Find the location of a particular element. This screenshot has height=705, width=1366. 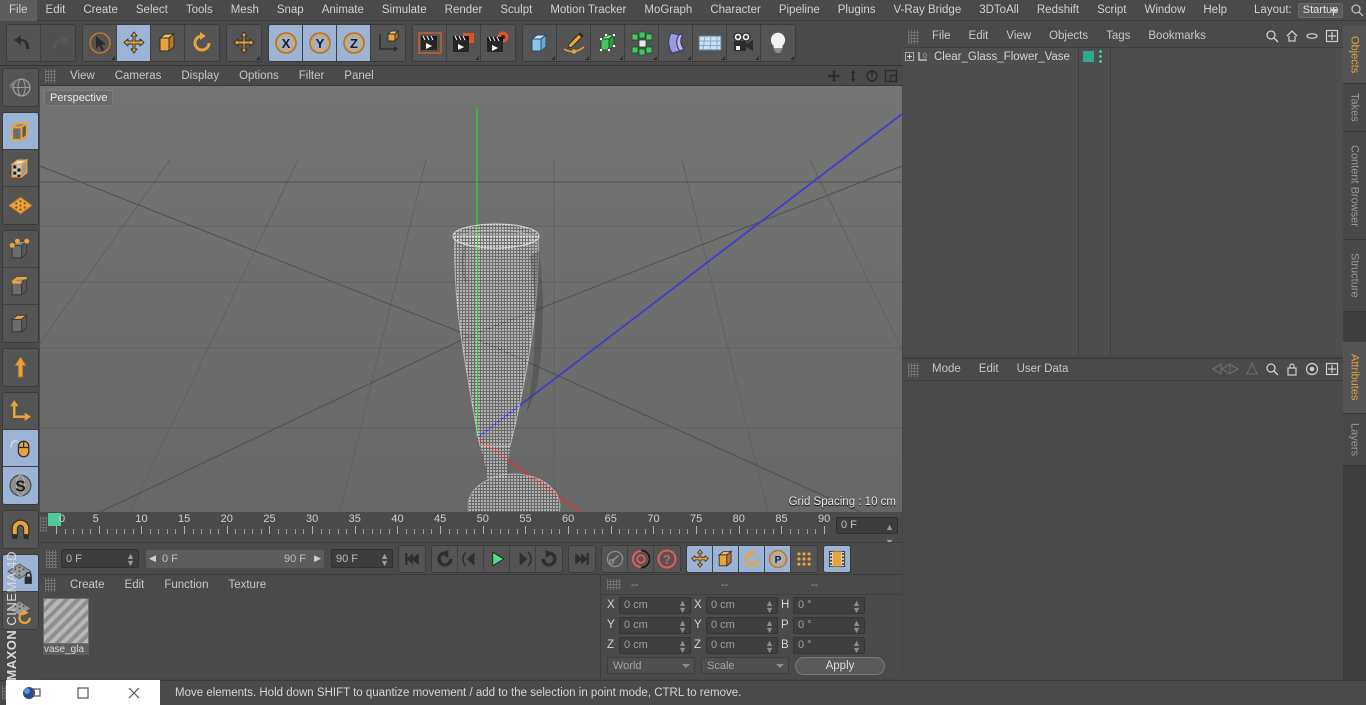

back-nav-icon is located at coordinates (1225, 369).